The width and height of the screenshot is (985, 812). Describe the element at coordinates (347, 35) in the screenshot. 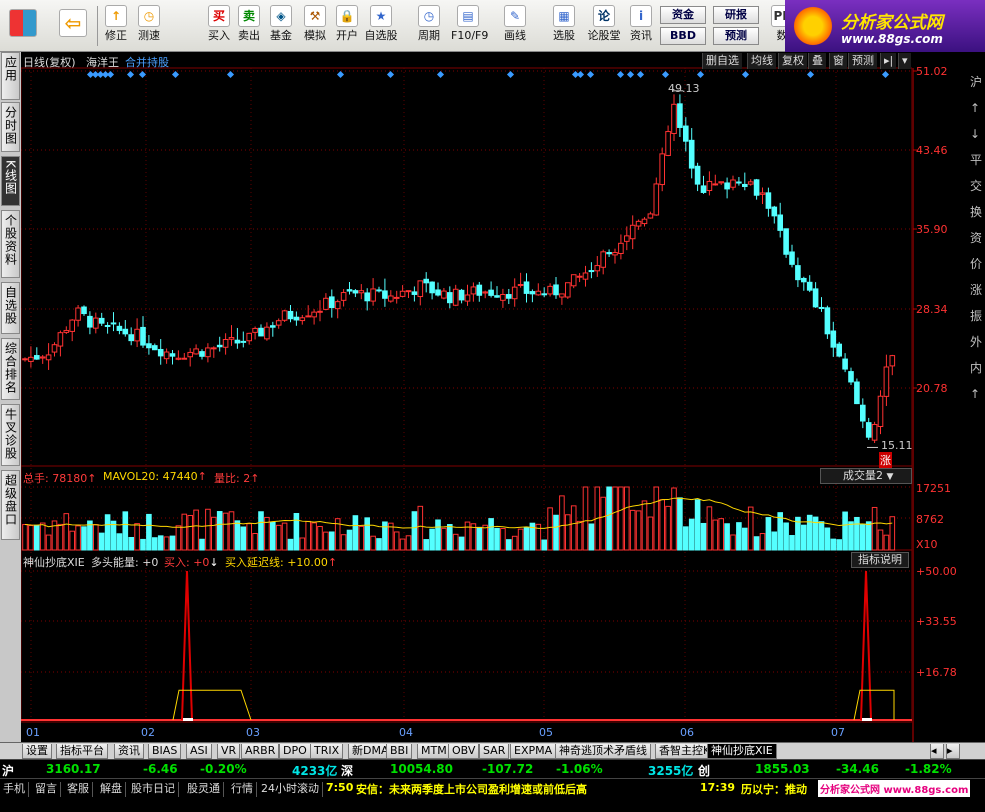

I see `toolbar-button-label: 开户` at that location.